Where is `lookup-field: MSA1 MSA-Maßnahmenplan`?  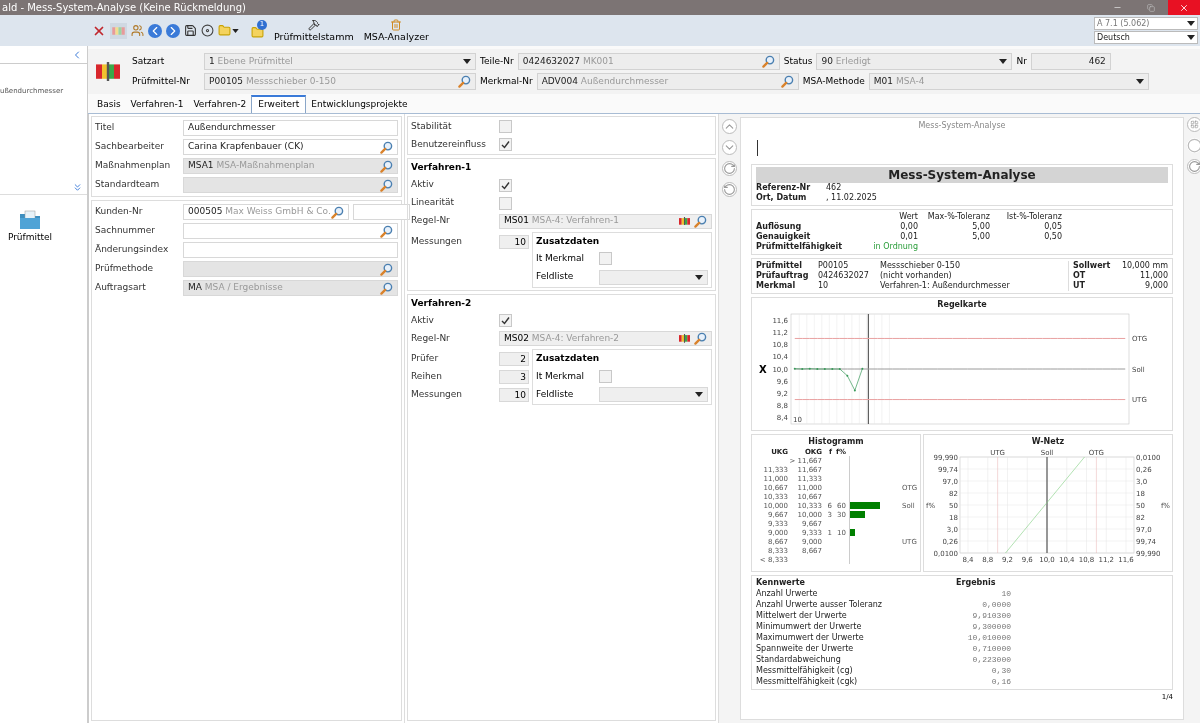 lookup-field: MSA1 MSA-Maßnahmenplan is located at coordinates (290, 166).